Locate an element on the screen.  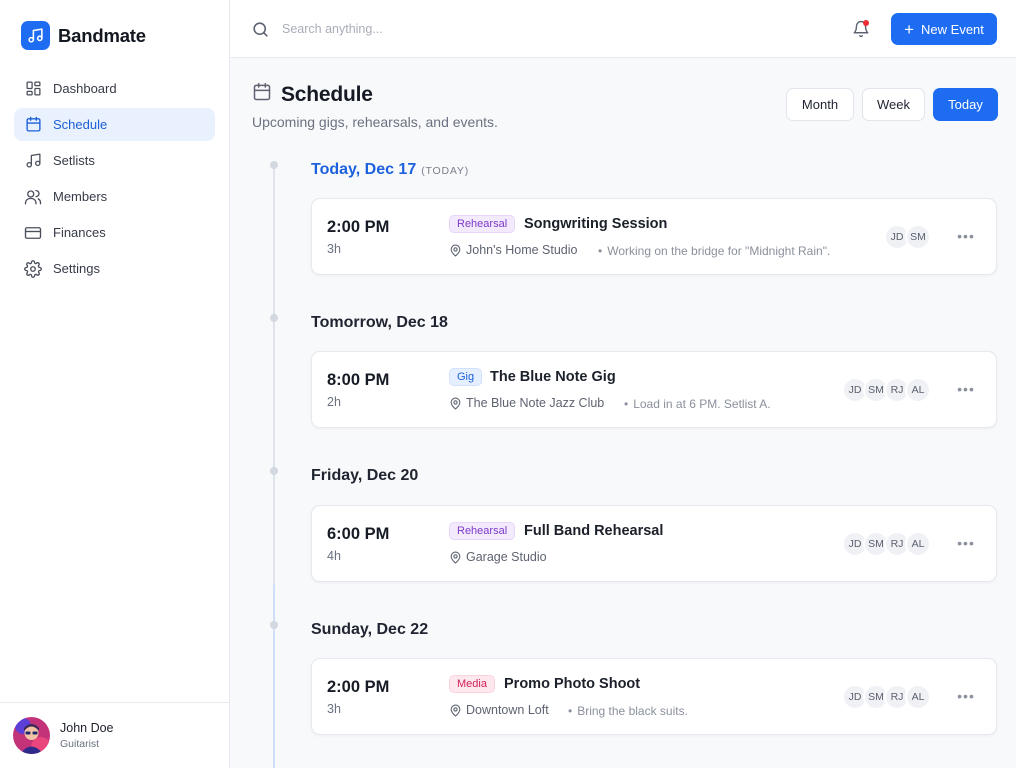
day-heading: Sunday, Dec 22 is located at coordinates (370, 629).